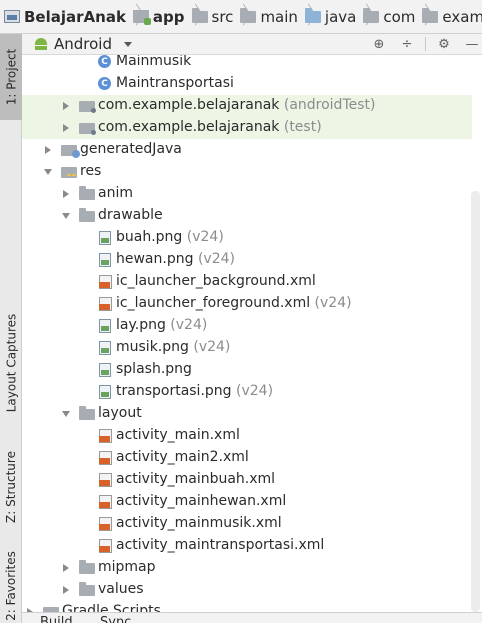  I want to click on tree-item-anim: anim, so click(247, 194).